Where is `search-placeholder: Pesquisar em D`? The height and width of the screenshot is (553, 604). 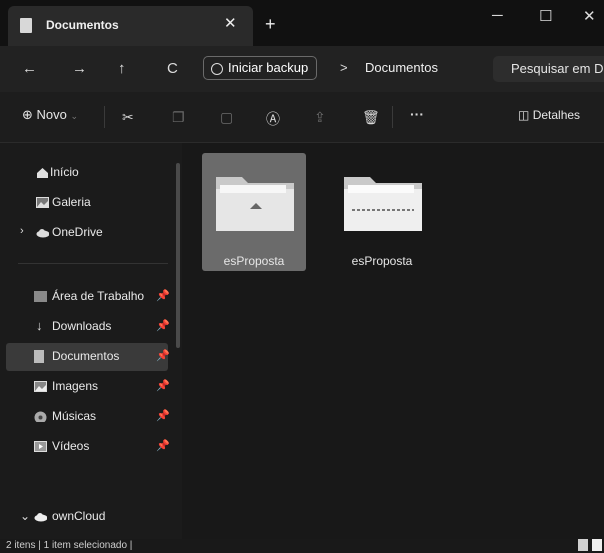 search-placeholder: Pesquisar em D is located at coordinates (557, 68).